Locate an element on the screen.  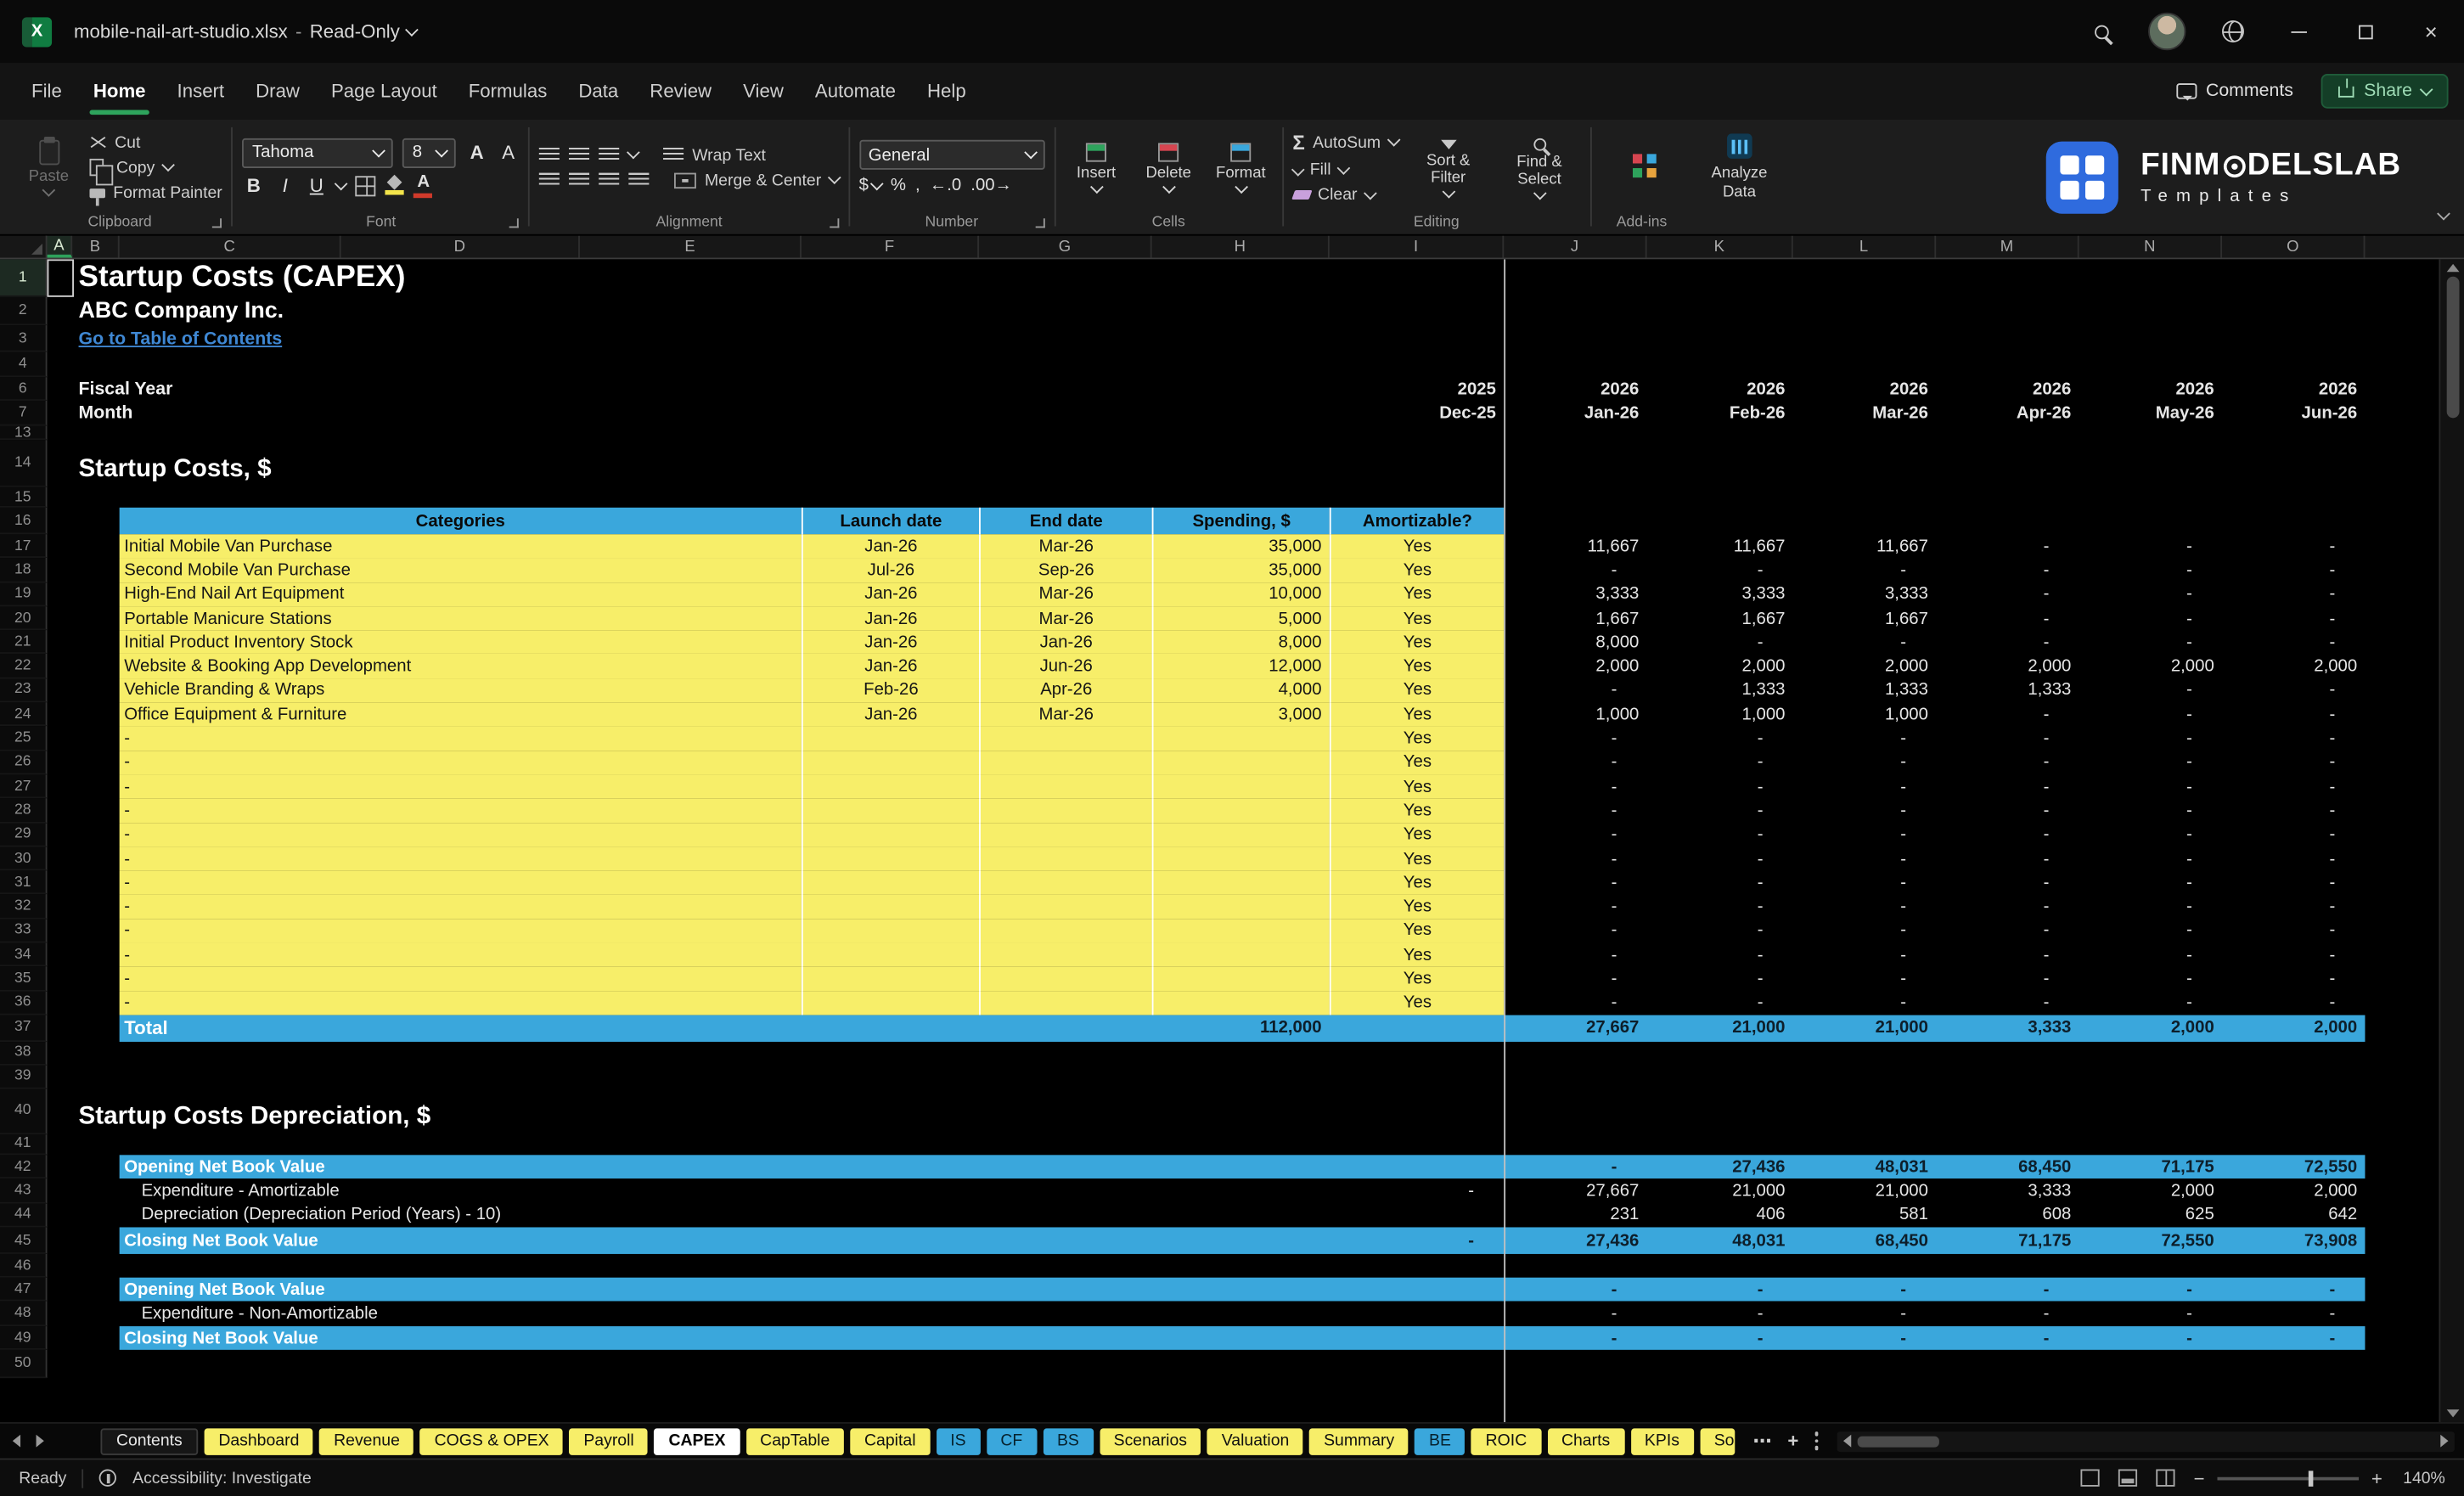
column-header-J: J is located at coordinates (1575, 246).